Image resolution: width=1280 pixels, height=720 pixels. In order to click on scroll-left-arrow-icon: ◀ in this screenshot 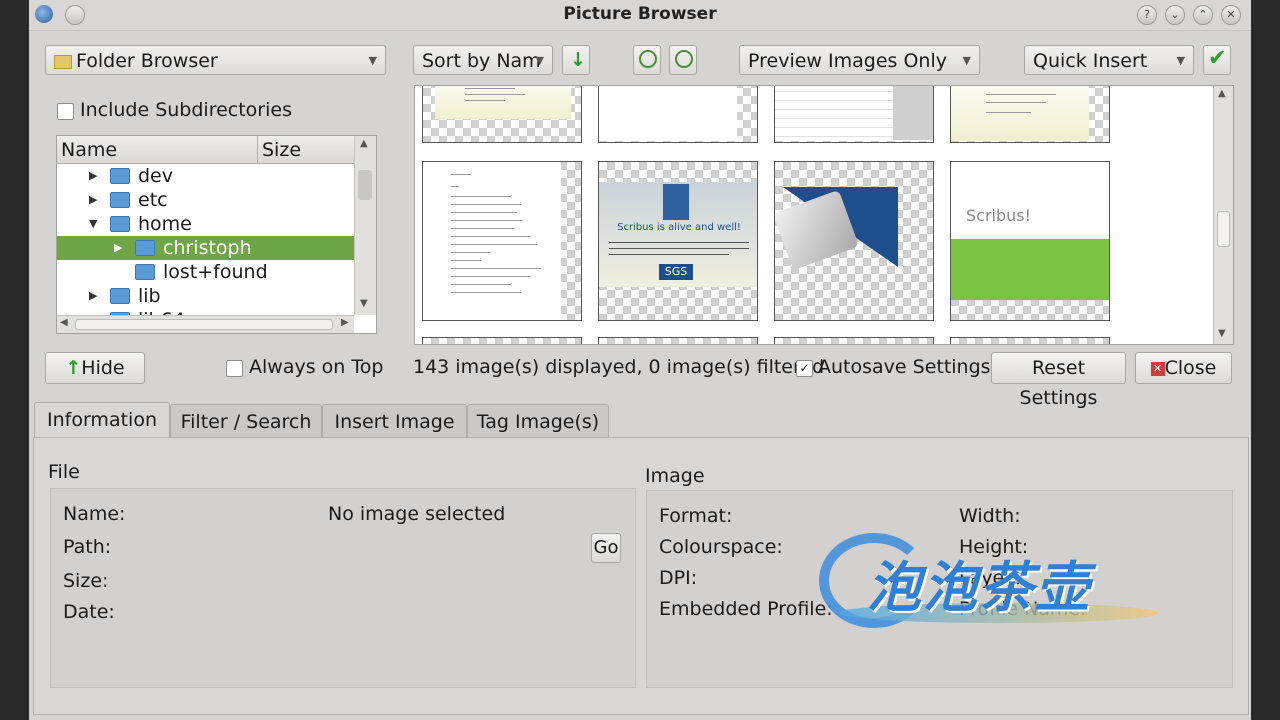, I will do `click(64, 322)`.